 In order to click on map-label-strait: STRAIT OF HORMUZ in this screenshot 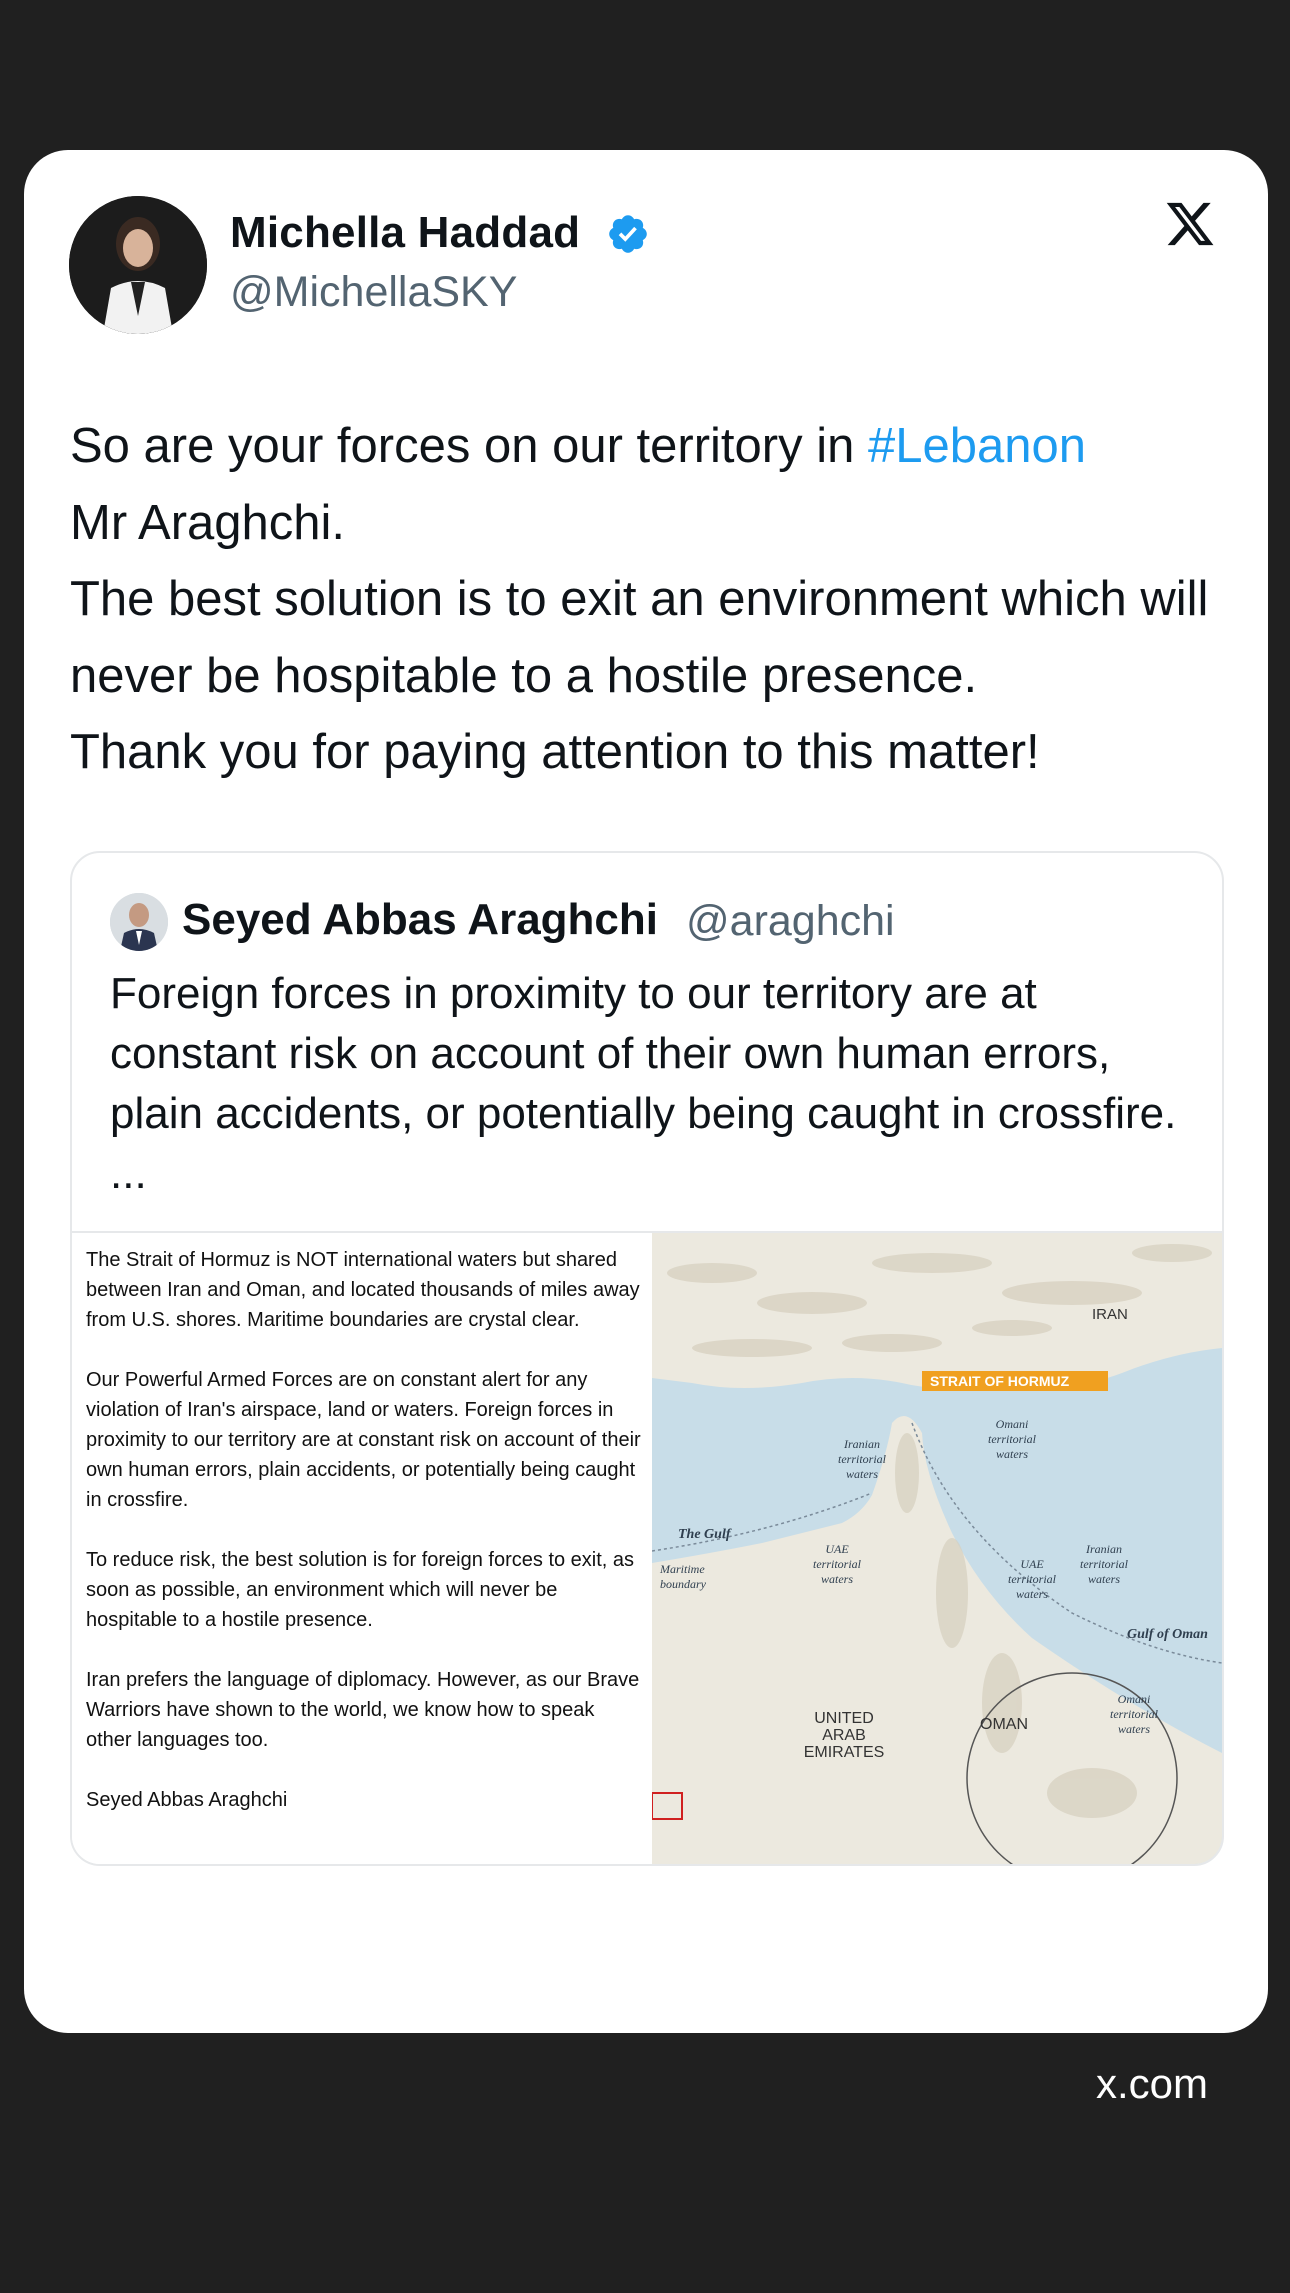, I will do `click(1000, 1381)`.